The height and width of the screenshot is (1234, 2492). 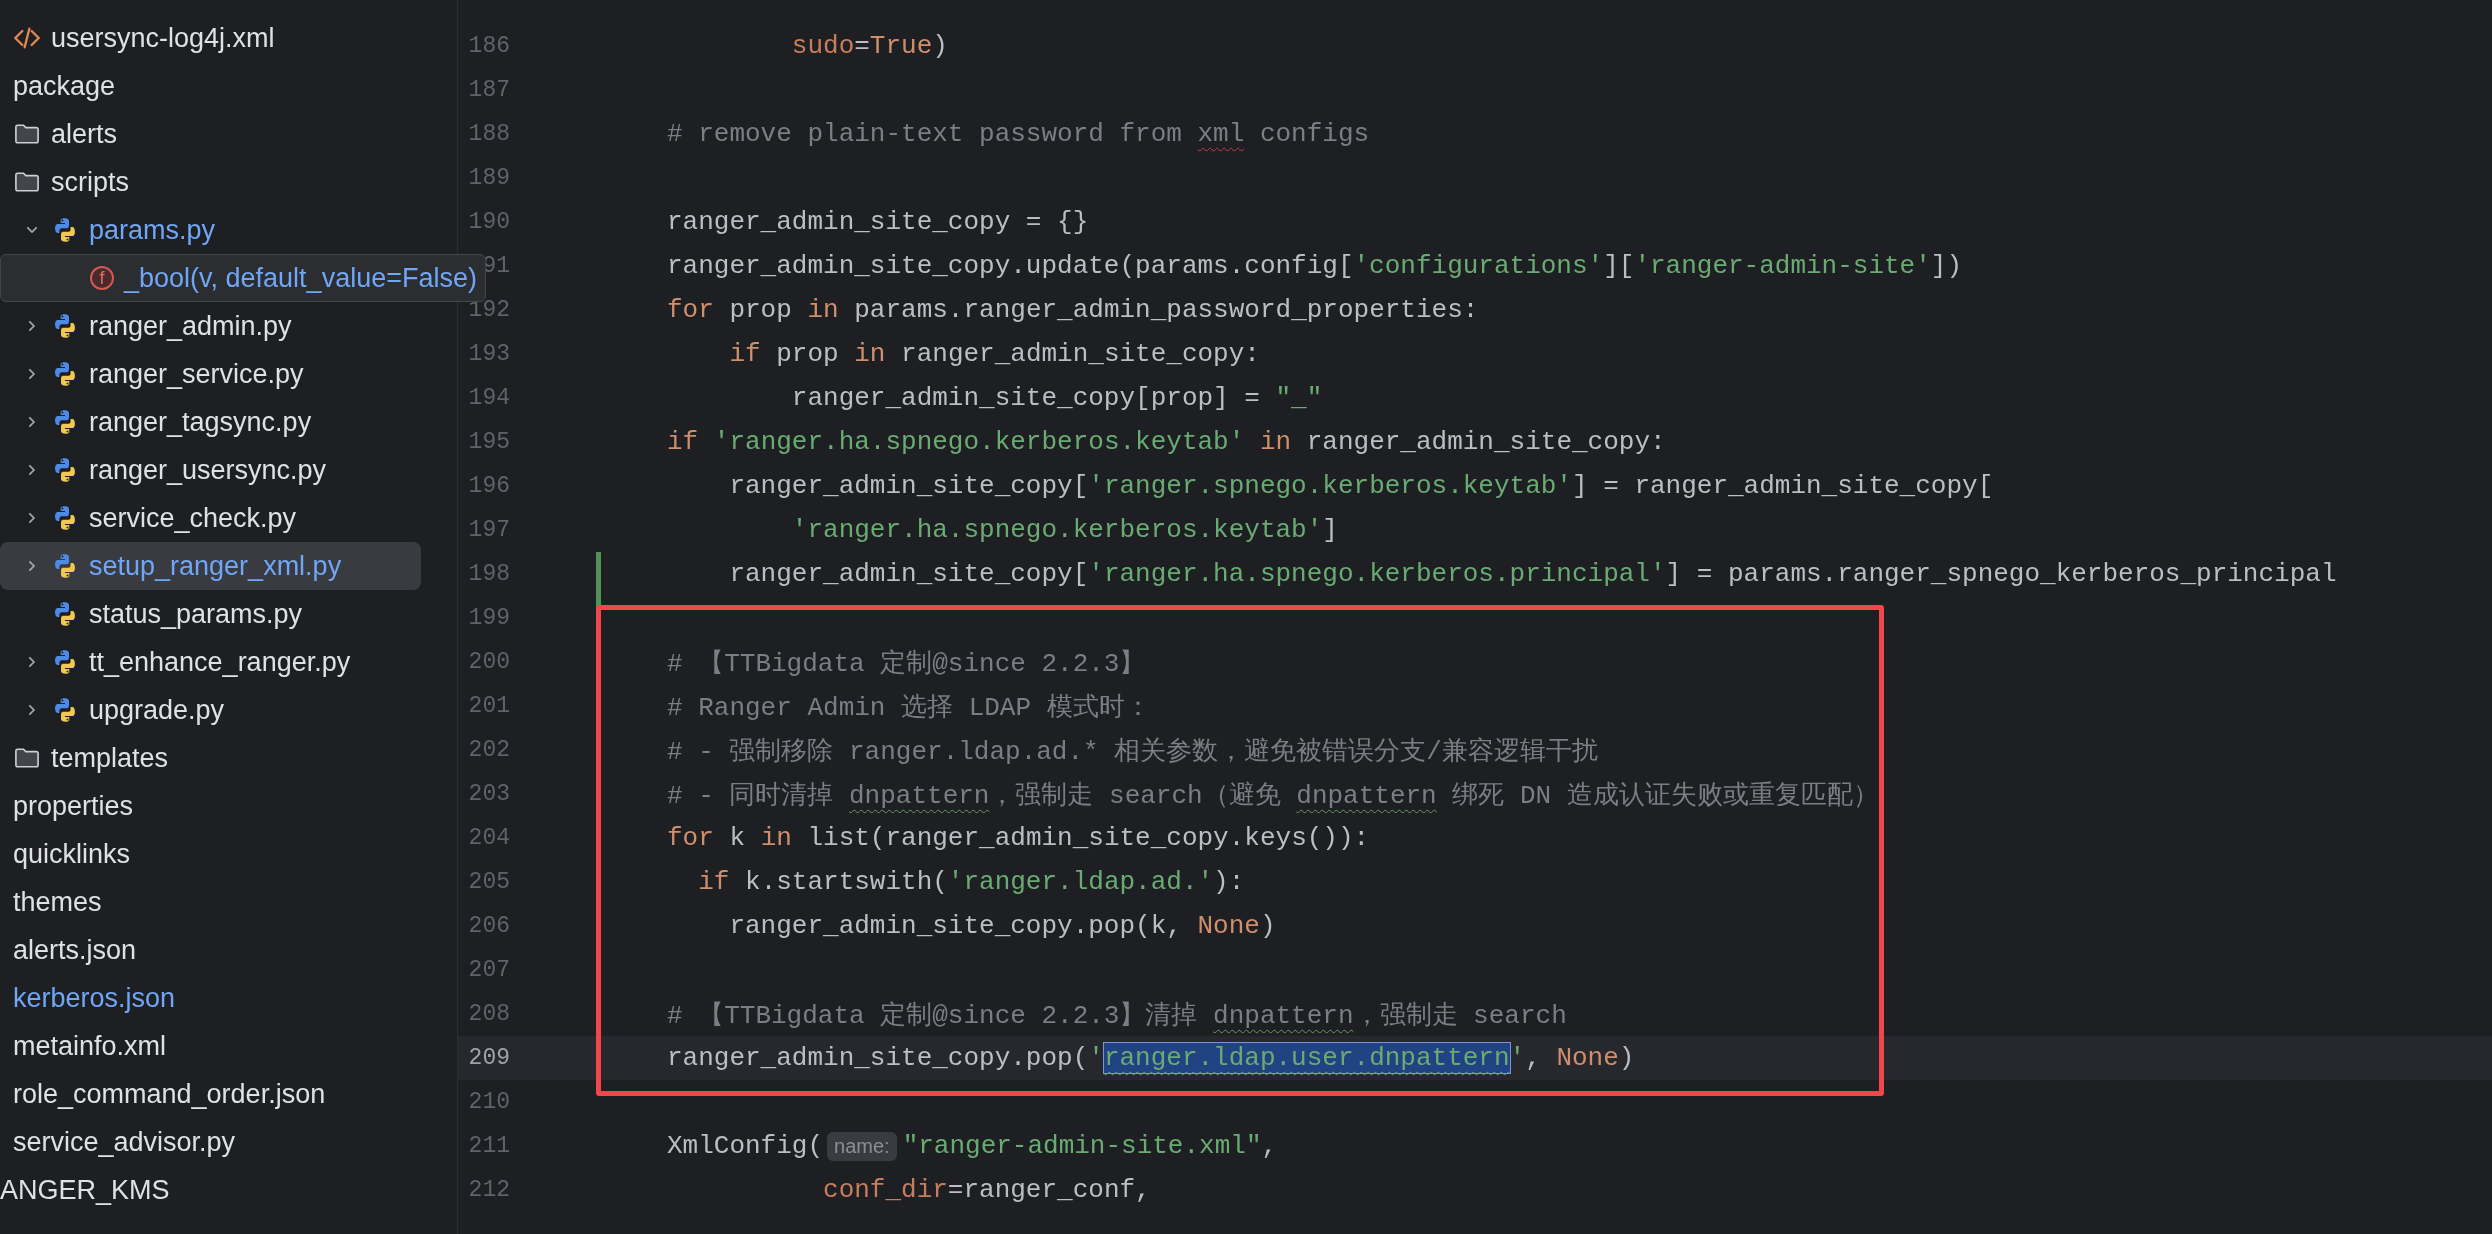 What do you see at coordinates (210, 326) in the screenshot?
I see `tree-item: ranger_admin.py` at bounding box center [210, 326].